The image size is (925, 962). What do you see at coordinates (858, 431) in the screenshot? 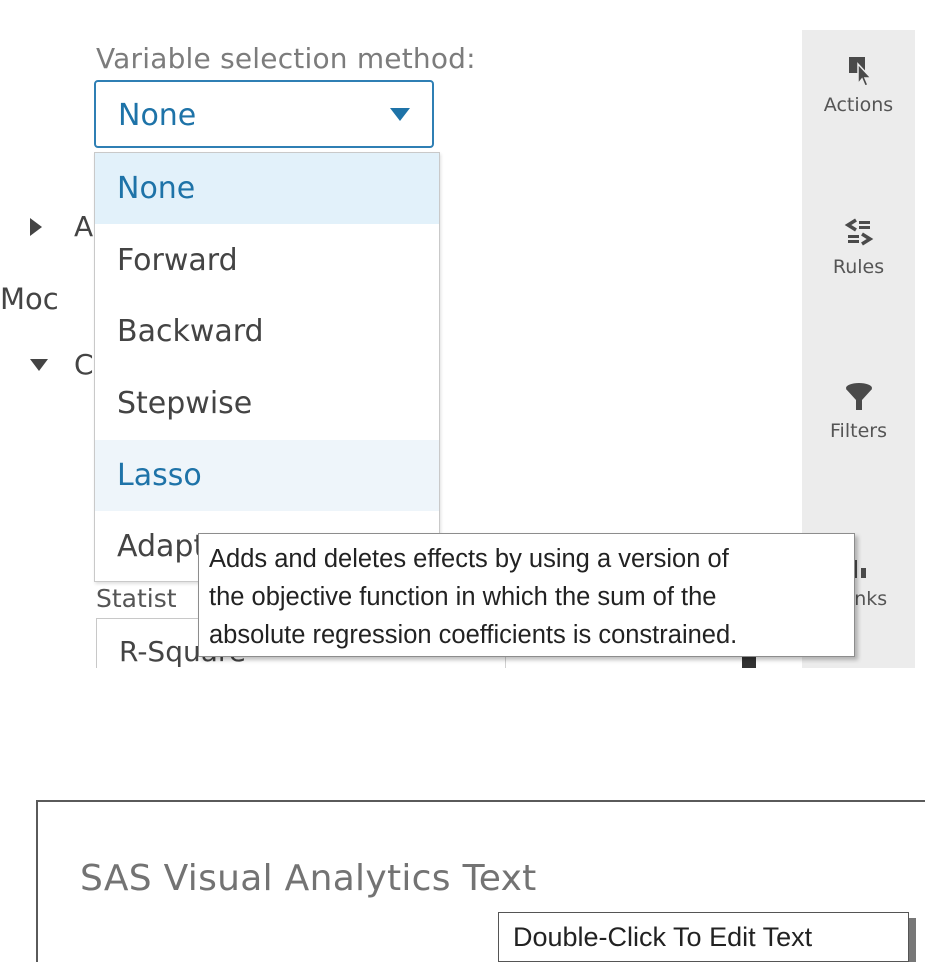
I see `rail-filters-label: Filters` at bounding box center [858, 431].